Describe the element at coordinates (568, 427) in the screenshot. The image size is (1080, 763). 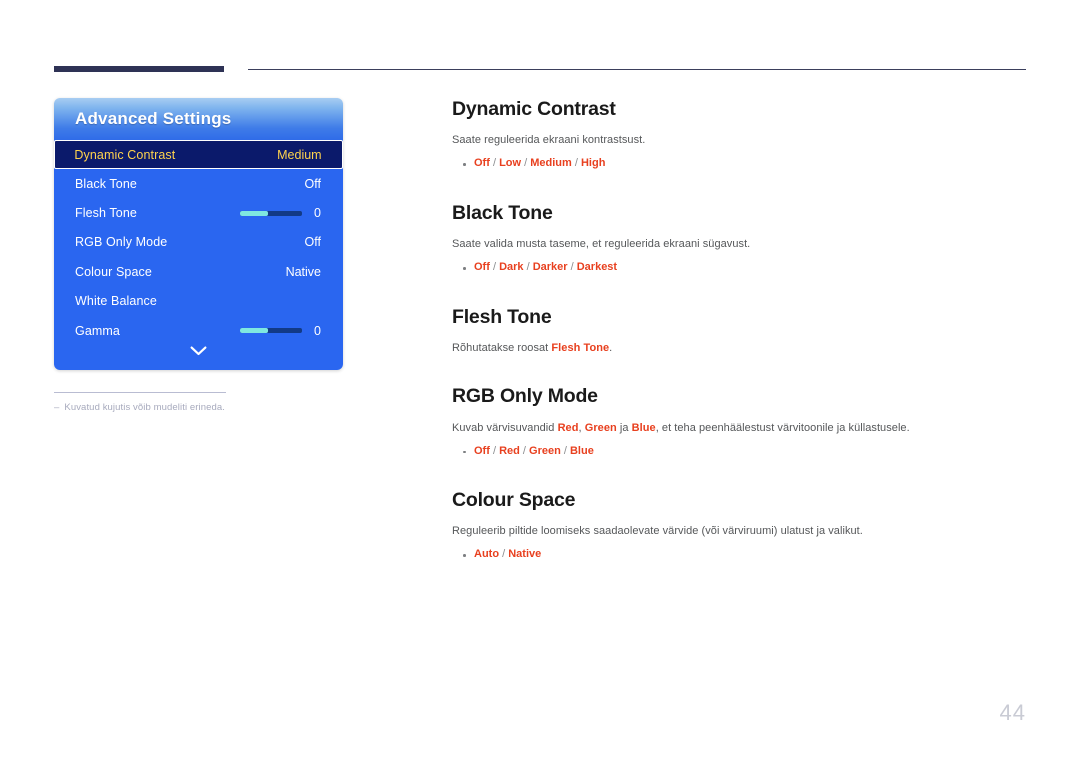
I see `description-highlight: Red` at that location.